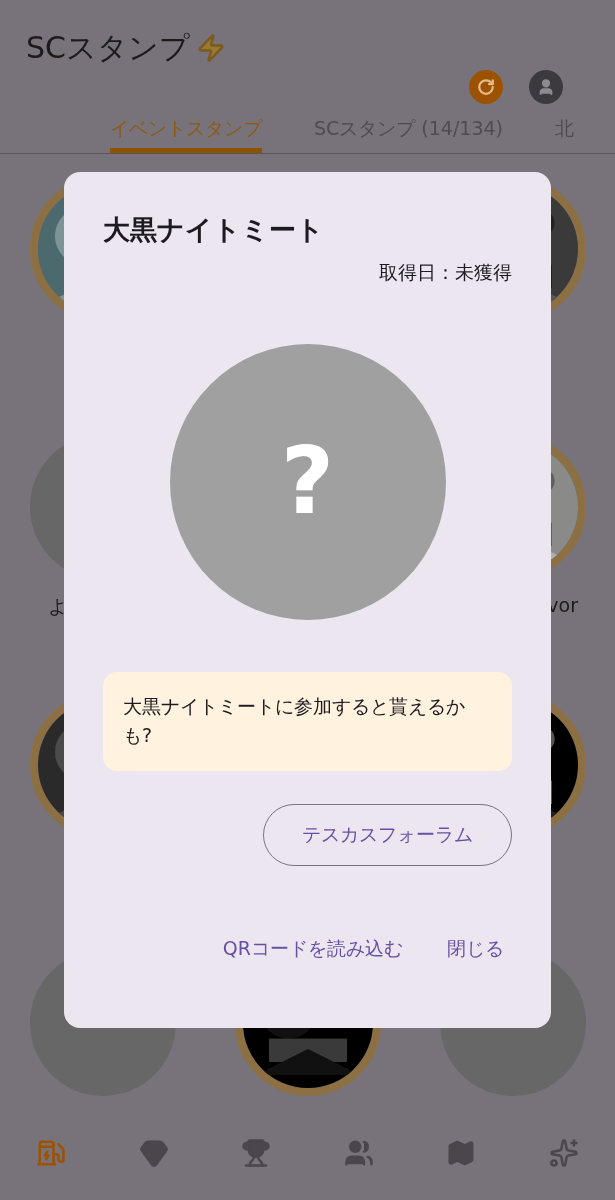  I want to click on stamp-label: よ, so click(57, 606).